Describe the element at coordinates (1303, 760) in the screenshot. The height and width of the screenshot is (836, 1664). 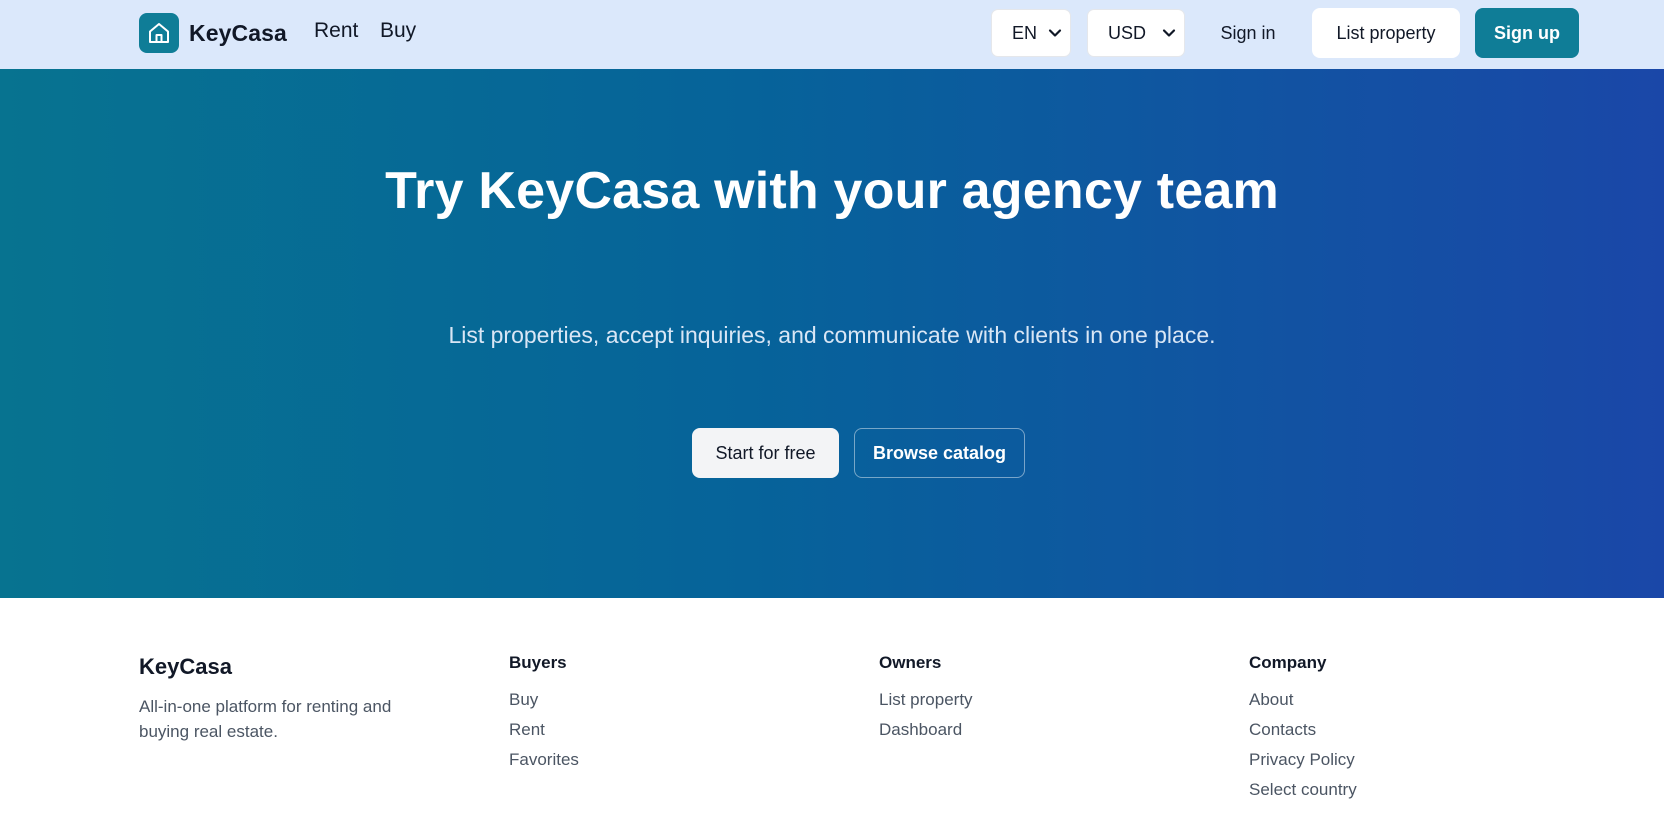
I see `footer-link-privacy-policy: Privacy Policy` at that location.